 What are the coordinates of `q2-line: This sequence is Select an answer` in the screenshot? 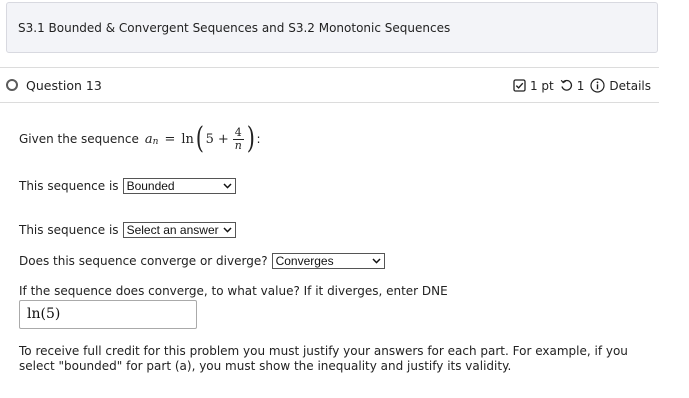 It's located at (127, 230).